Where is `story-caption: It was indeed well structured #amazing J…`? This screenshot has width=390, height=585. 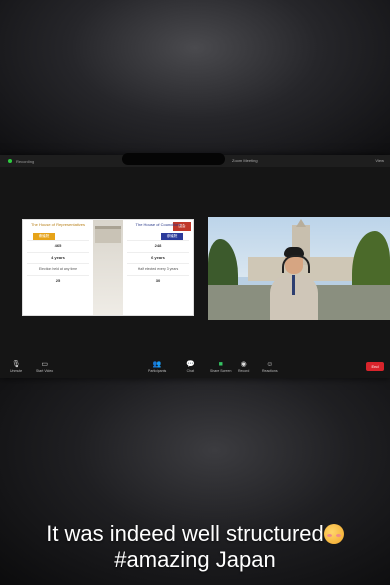
story-caption: It was indeed well structured #amazing J… is located at coordinates (195, 547).